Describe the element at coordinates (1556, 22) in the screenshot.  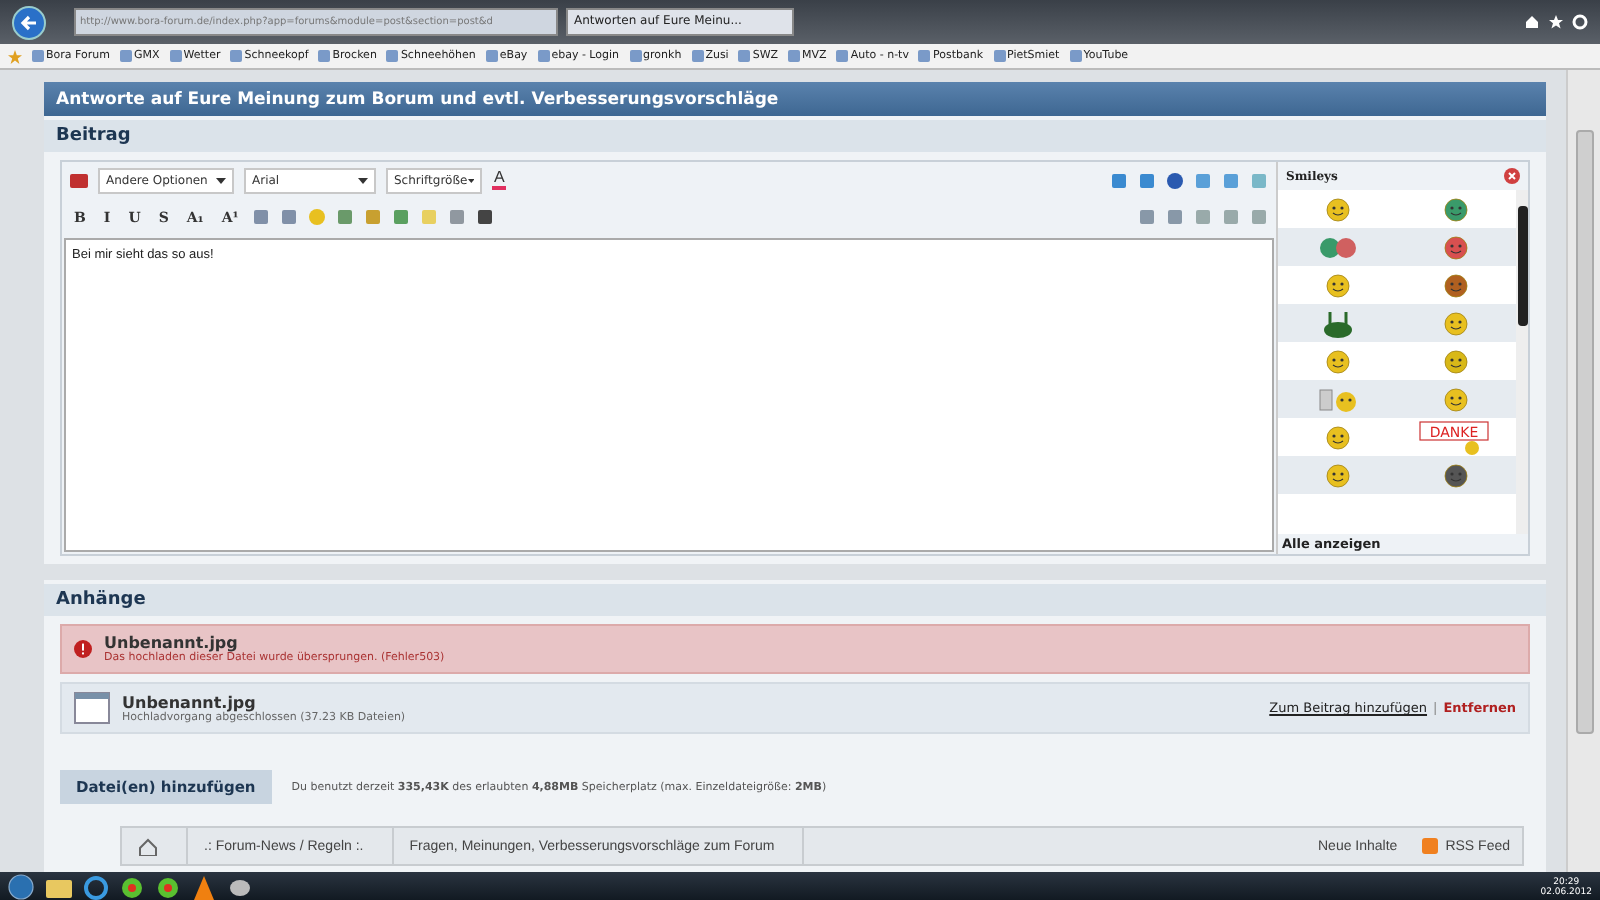
I see `star-icon` at that location.